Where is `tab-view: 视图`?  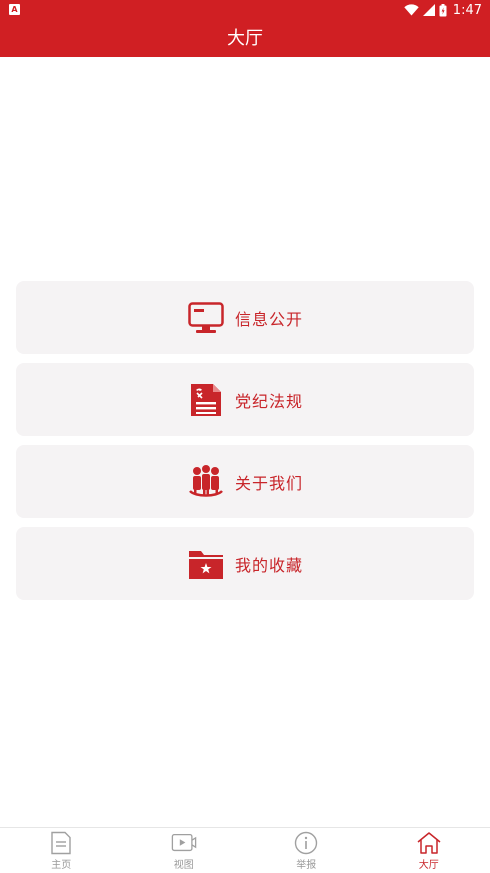
tab-view: 视图 is located at coordinates (184, 850).